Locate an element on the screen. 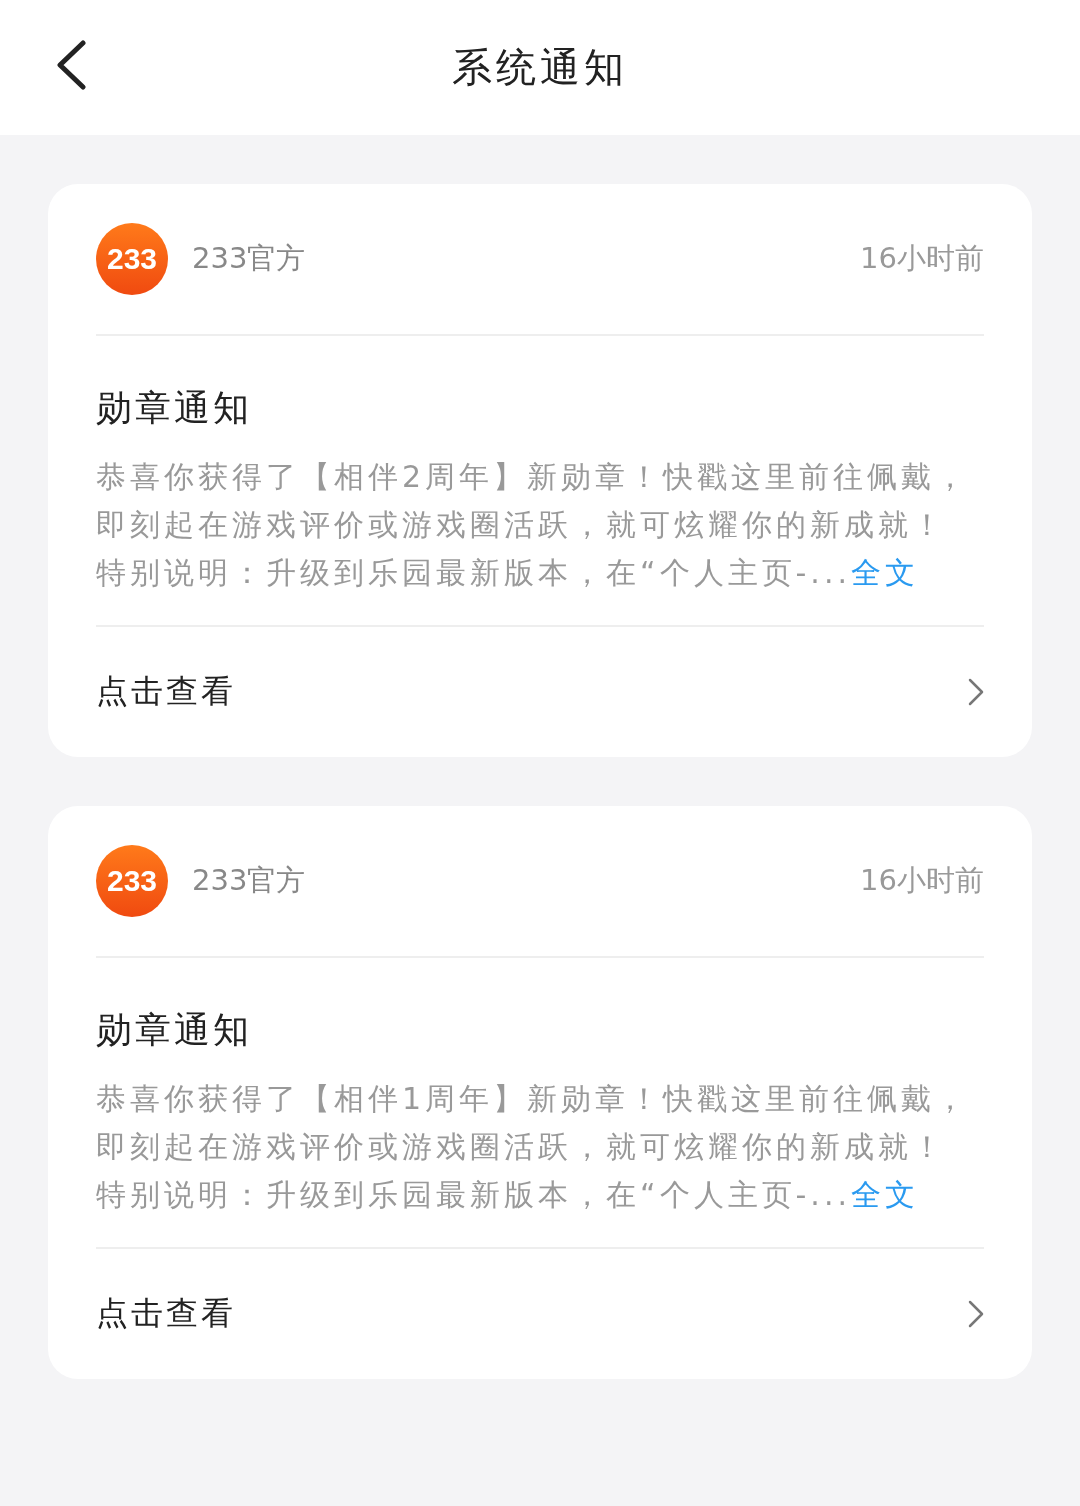 The height and width of the screenshot is (1506, 1080). back-icon is located at coordinates (71, 65).